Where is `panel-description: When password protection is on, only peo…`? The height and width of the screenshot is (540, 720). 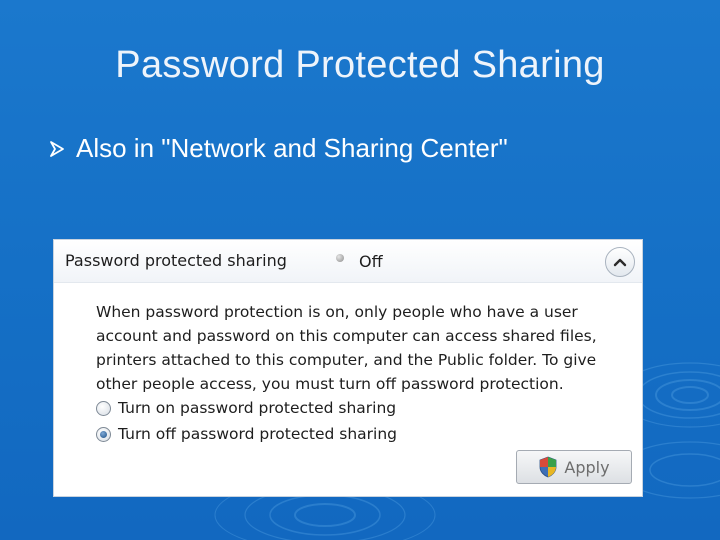 panel-description: When password protection is on, only peo… is located at coordinates (361, 348).